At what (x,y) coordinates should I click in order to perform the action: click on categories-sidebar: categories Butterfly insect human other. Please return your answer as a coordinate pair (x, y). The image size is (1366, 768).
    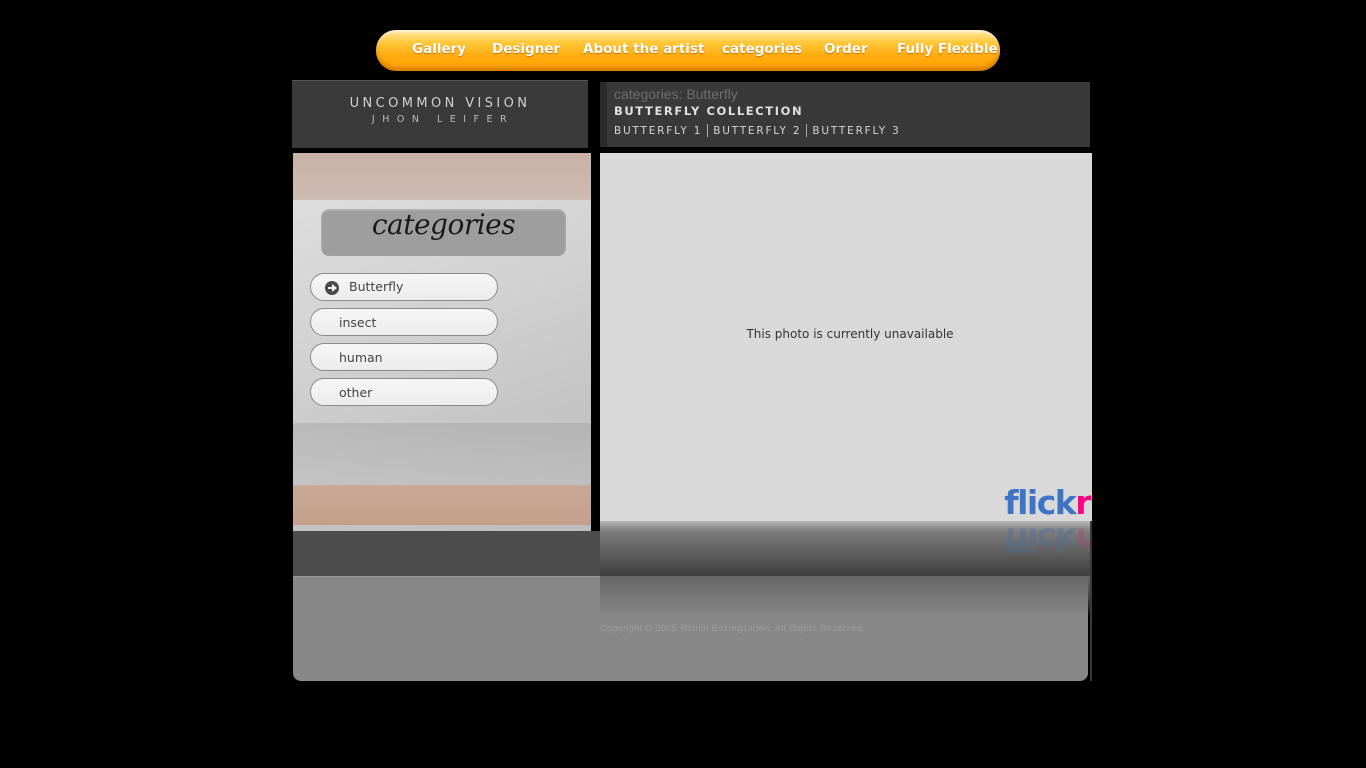
    Looking at the image, I should click on (442, 342).